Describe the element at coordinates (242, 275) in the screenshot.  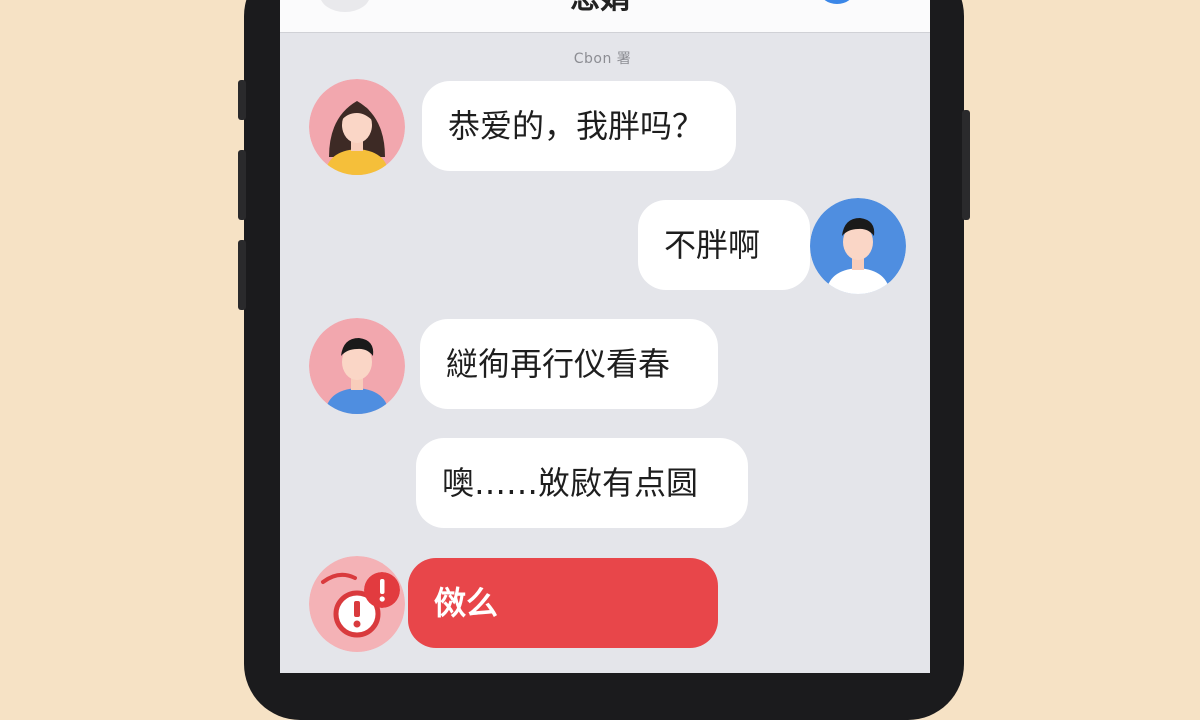
I see `phone-volume-down-button` at that location.